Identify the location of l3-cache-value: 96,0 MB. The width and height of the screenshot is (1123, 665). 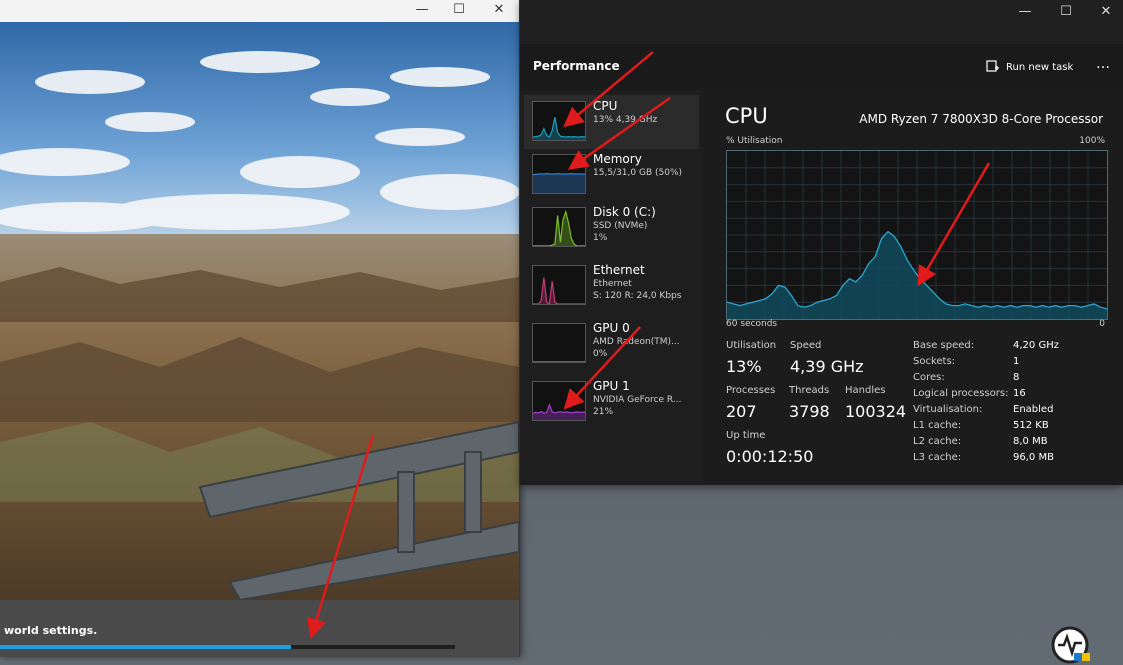
(1033, 457).